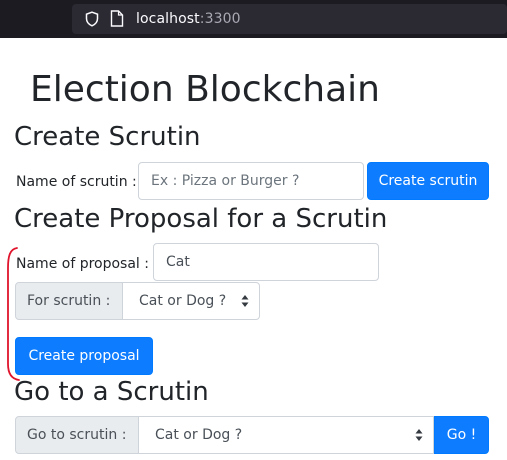  I want to click on go-button-label: Go !, so click(461, 435).